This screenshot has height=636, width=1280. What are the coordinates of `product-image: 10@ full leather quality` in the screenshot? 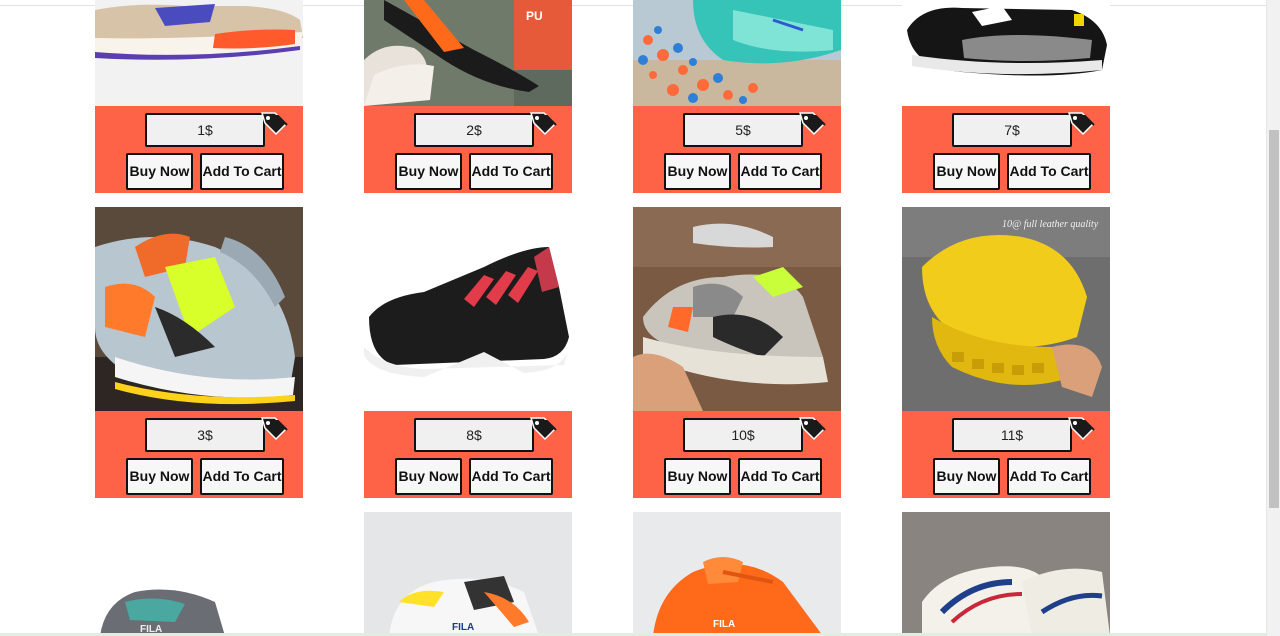 It's located at (1006, 309).